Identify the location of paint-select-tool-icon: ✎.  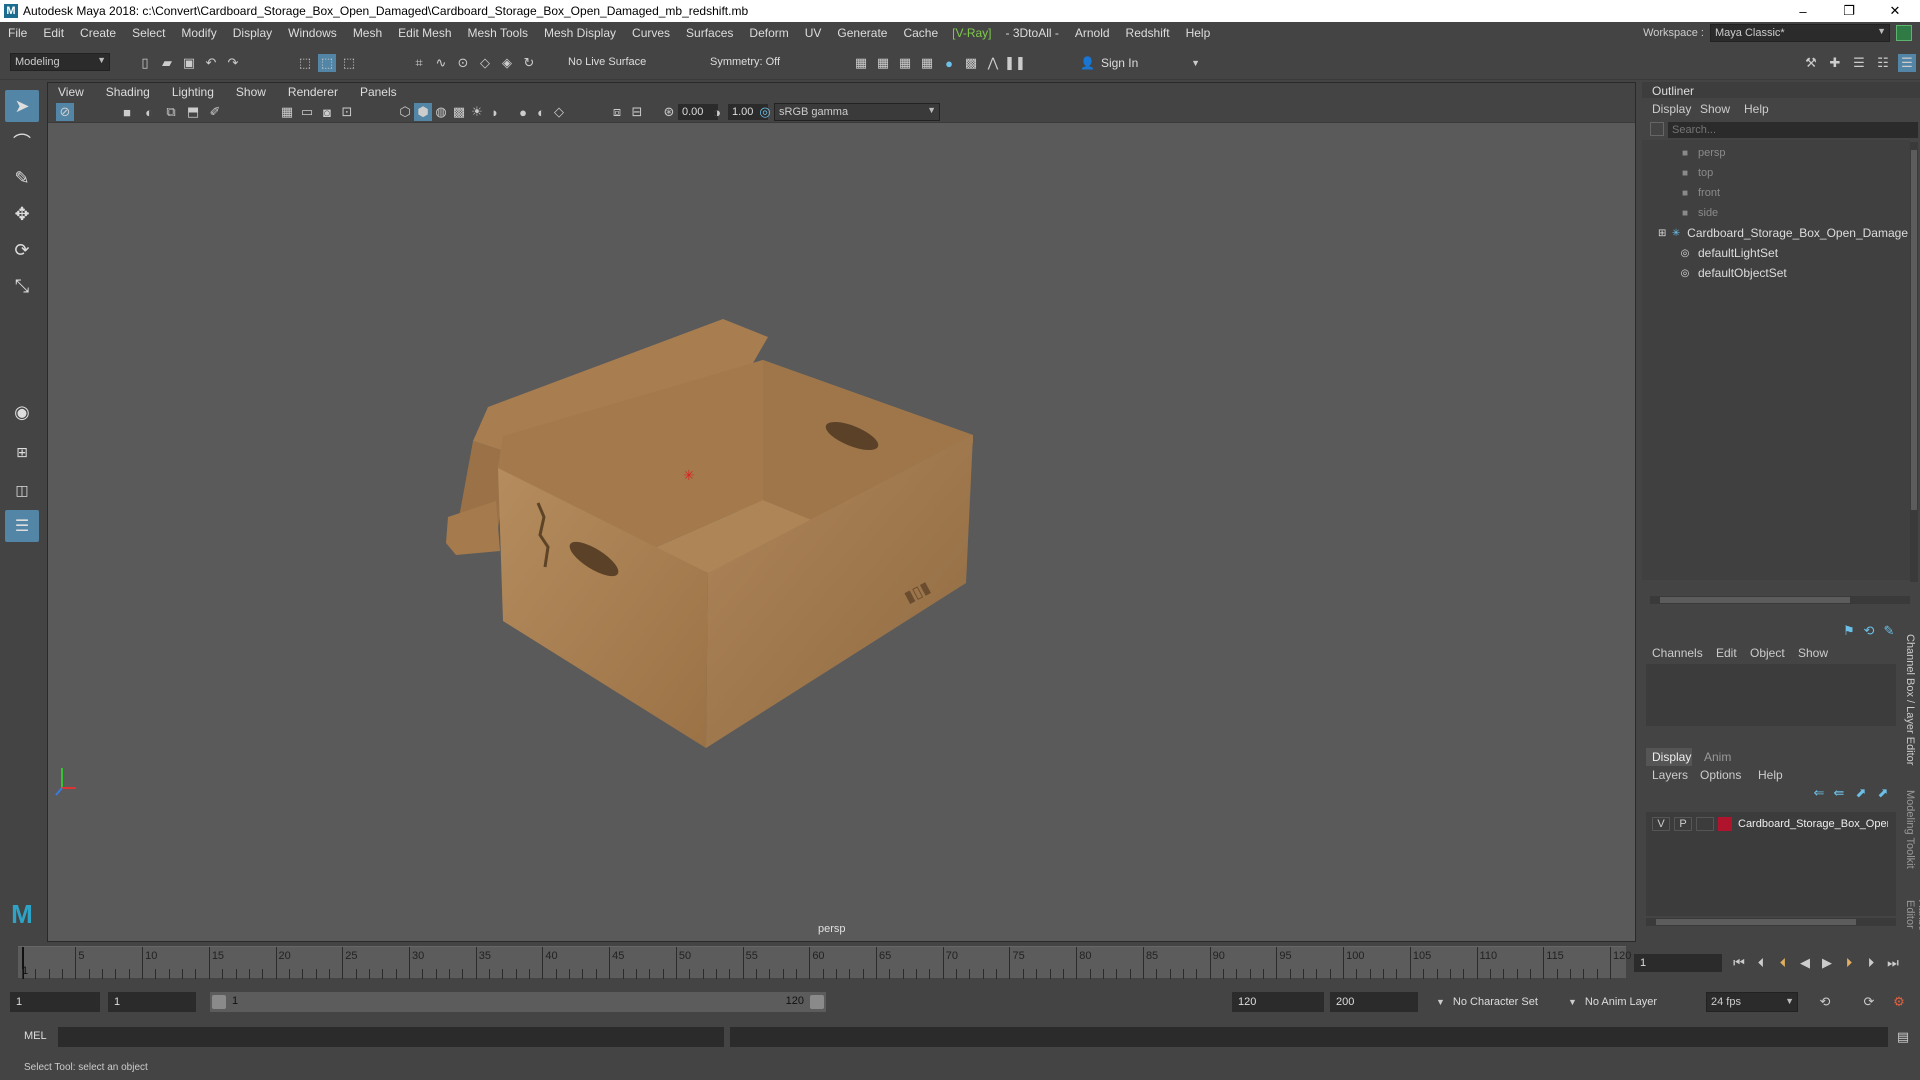
(22, 178).